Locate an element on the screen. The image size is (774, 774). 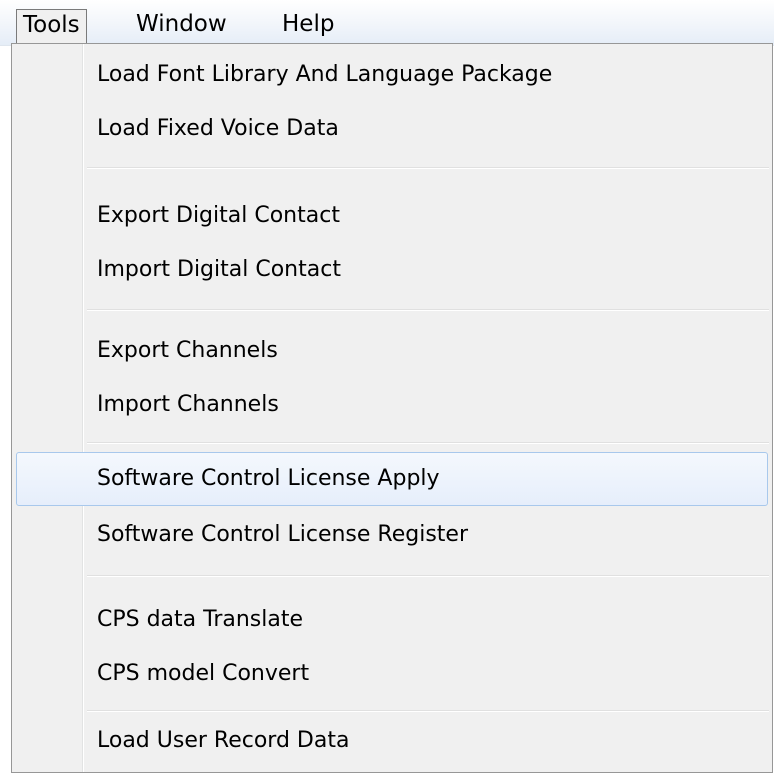
menubar-tools: Tools is located at coordinates (51, 26).